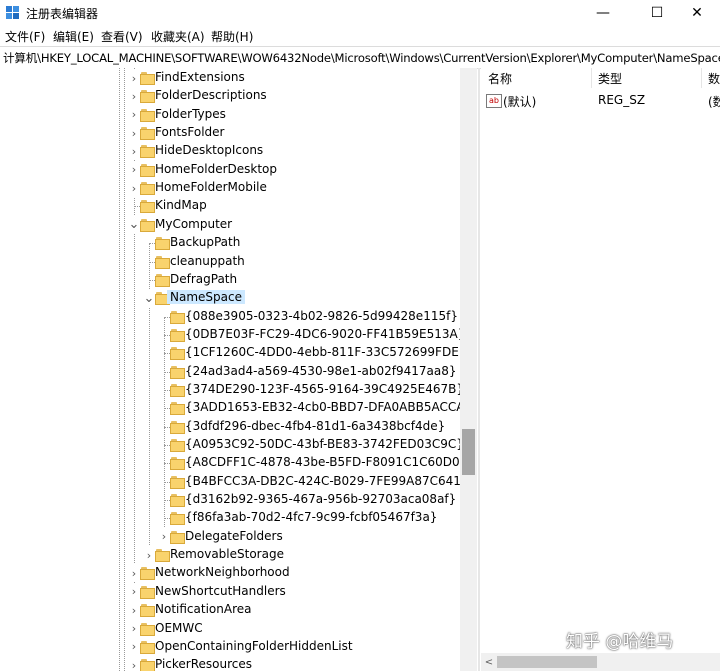 This screenshot has width=720, height=671. I want to click on pane-splitter, so click(479, 369).